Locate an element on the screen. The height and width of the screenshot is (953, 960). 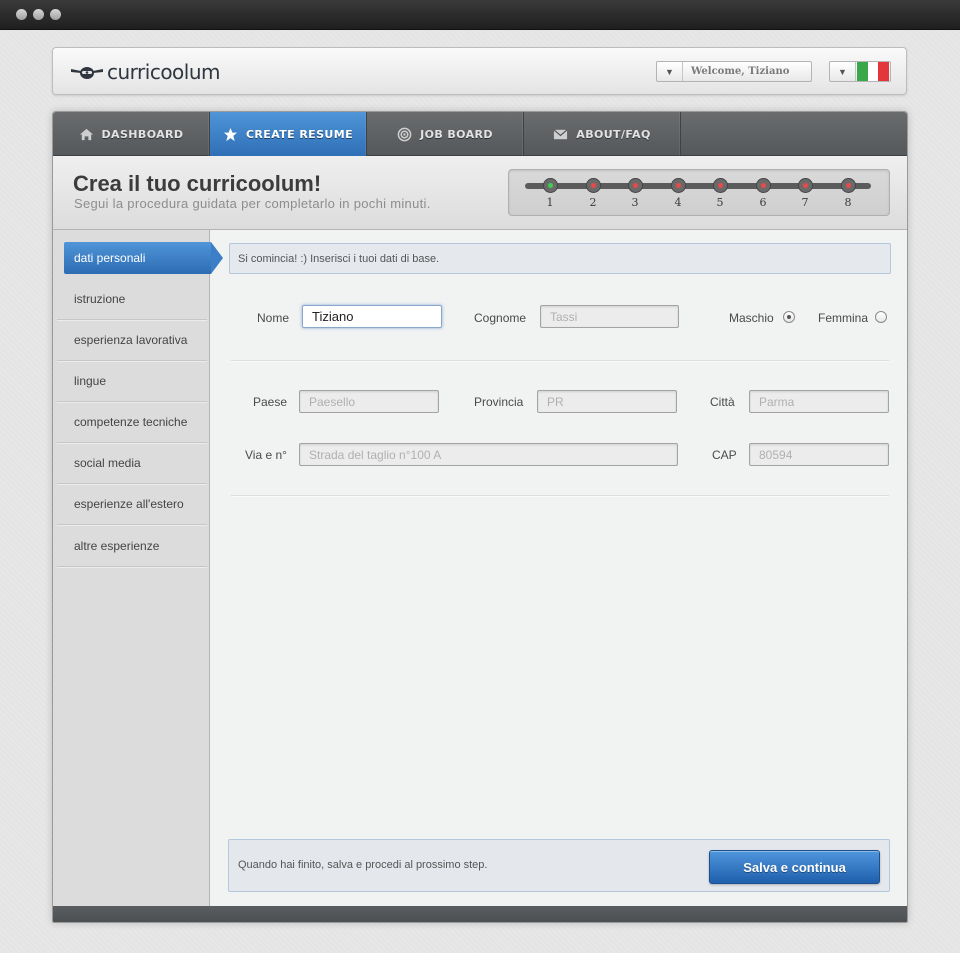
step-2: 2 is located at coordinates (593, 193).